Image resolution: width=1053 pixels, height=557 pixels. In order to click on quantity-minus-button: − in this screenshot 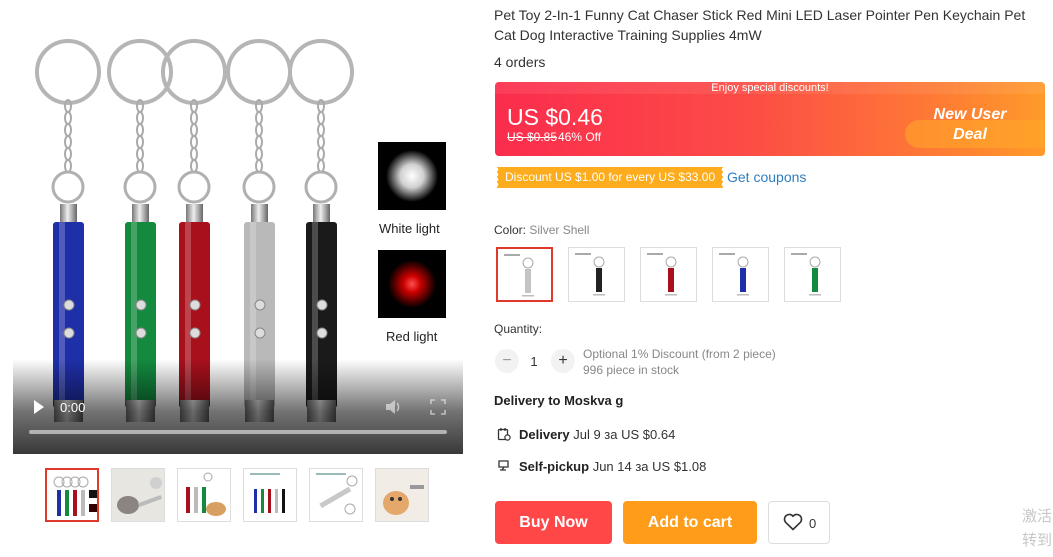, I will do `click(507, 361)`.